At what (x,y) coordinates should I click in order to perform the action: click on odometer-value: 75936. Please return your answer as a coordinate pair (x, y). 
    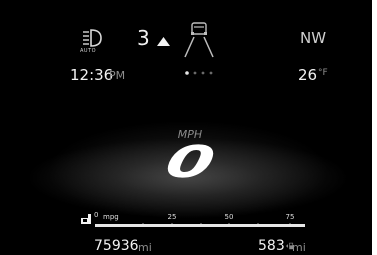
    Looking at the image, I should click on (116, 246).